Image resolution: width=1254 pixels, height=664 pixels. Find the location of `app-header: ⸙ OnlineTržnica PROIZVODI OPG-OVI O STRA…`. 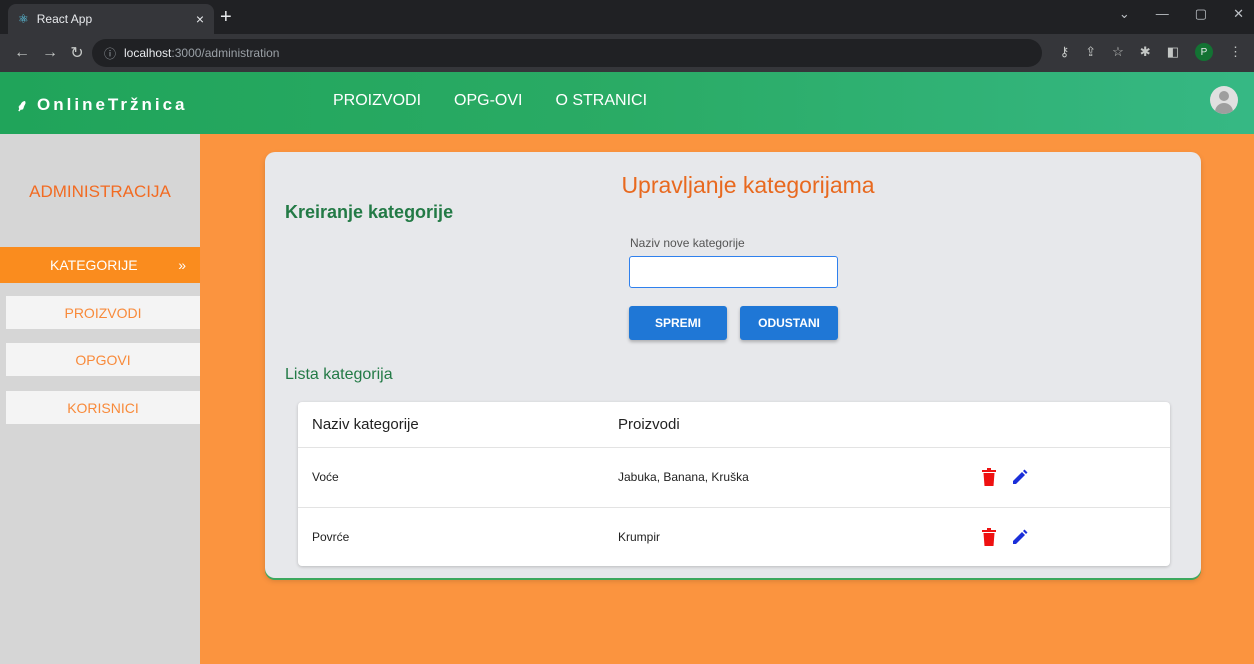

app-header: ⸙ OnlineTržnica PROIZVODI OPG-OVI O STRA… is located at coordinates (627, 103).